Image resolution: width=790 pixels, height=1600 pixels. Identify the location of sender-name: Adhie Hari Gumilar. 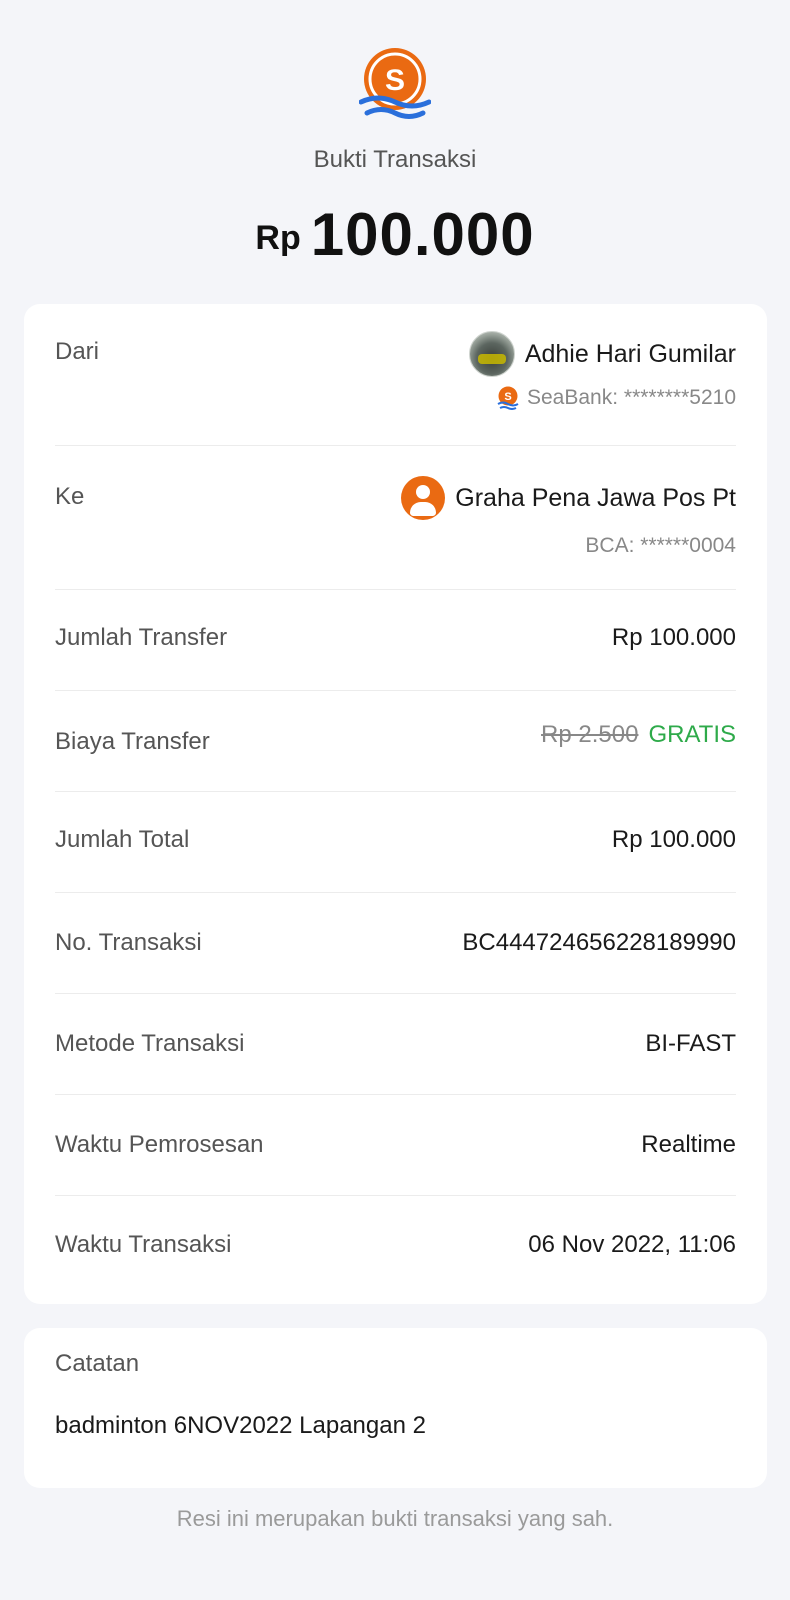
(630, 353).